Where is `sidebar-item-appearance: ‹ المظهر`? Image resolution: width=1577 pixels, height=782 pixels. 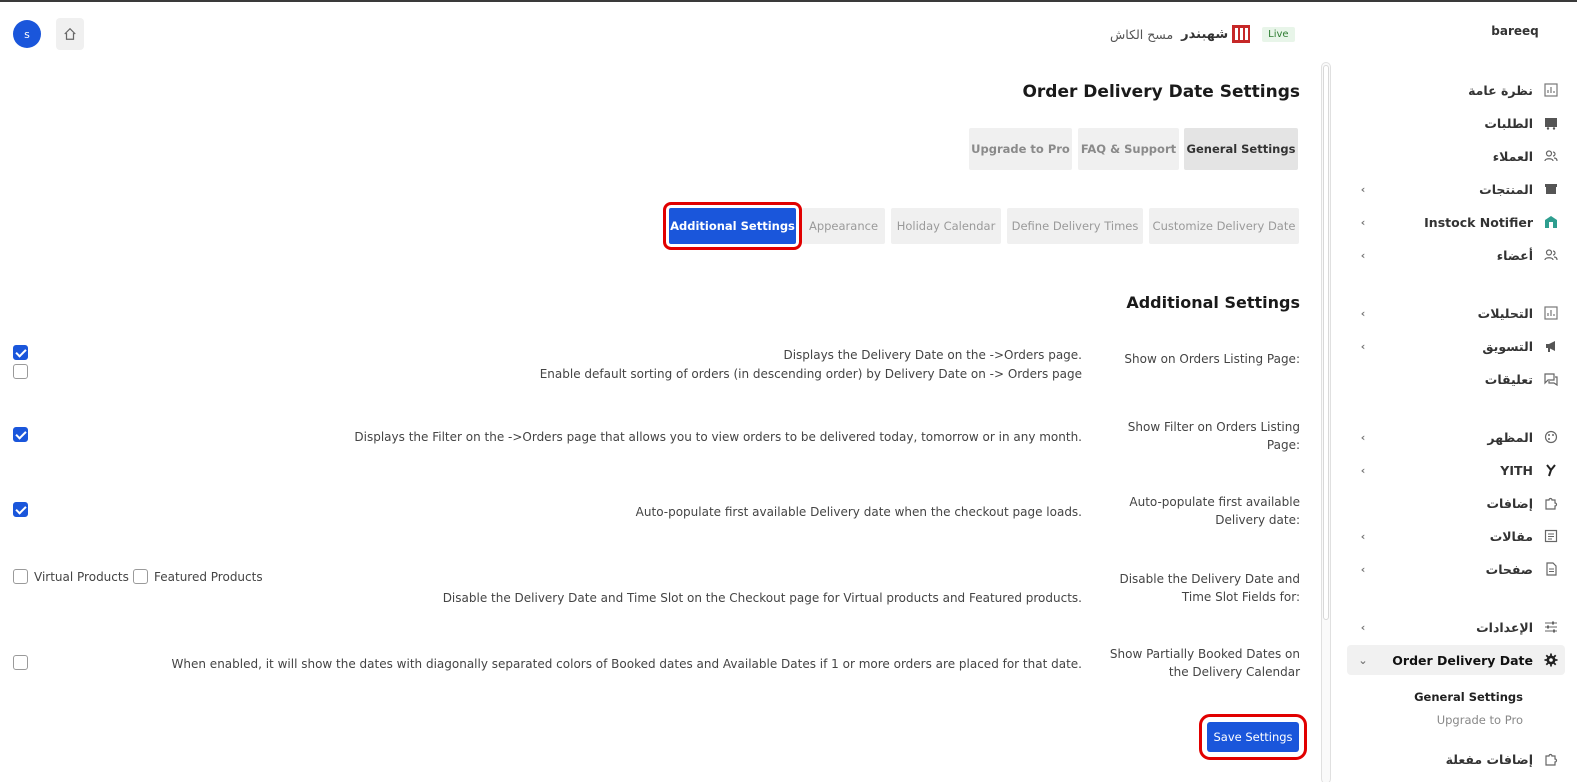 sidebar-item-appearance: ‹ المظهر is located at coordinates (1456, 437).